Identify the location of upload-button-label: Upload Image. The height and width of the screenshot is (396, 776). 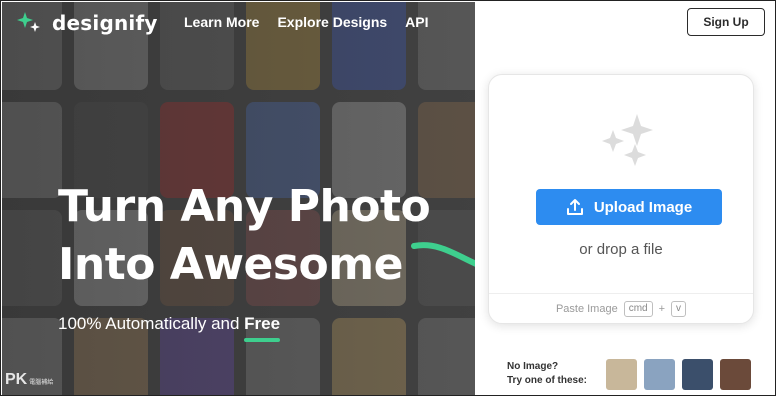
(643, 207).